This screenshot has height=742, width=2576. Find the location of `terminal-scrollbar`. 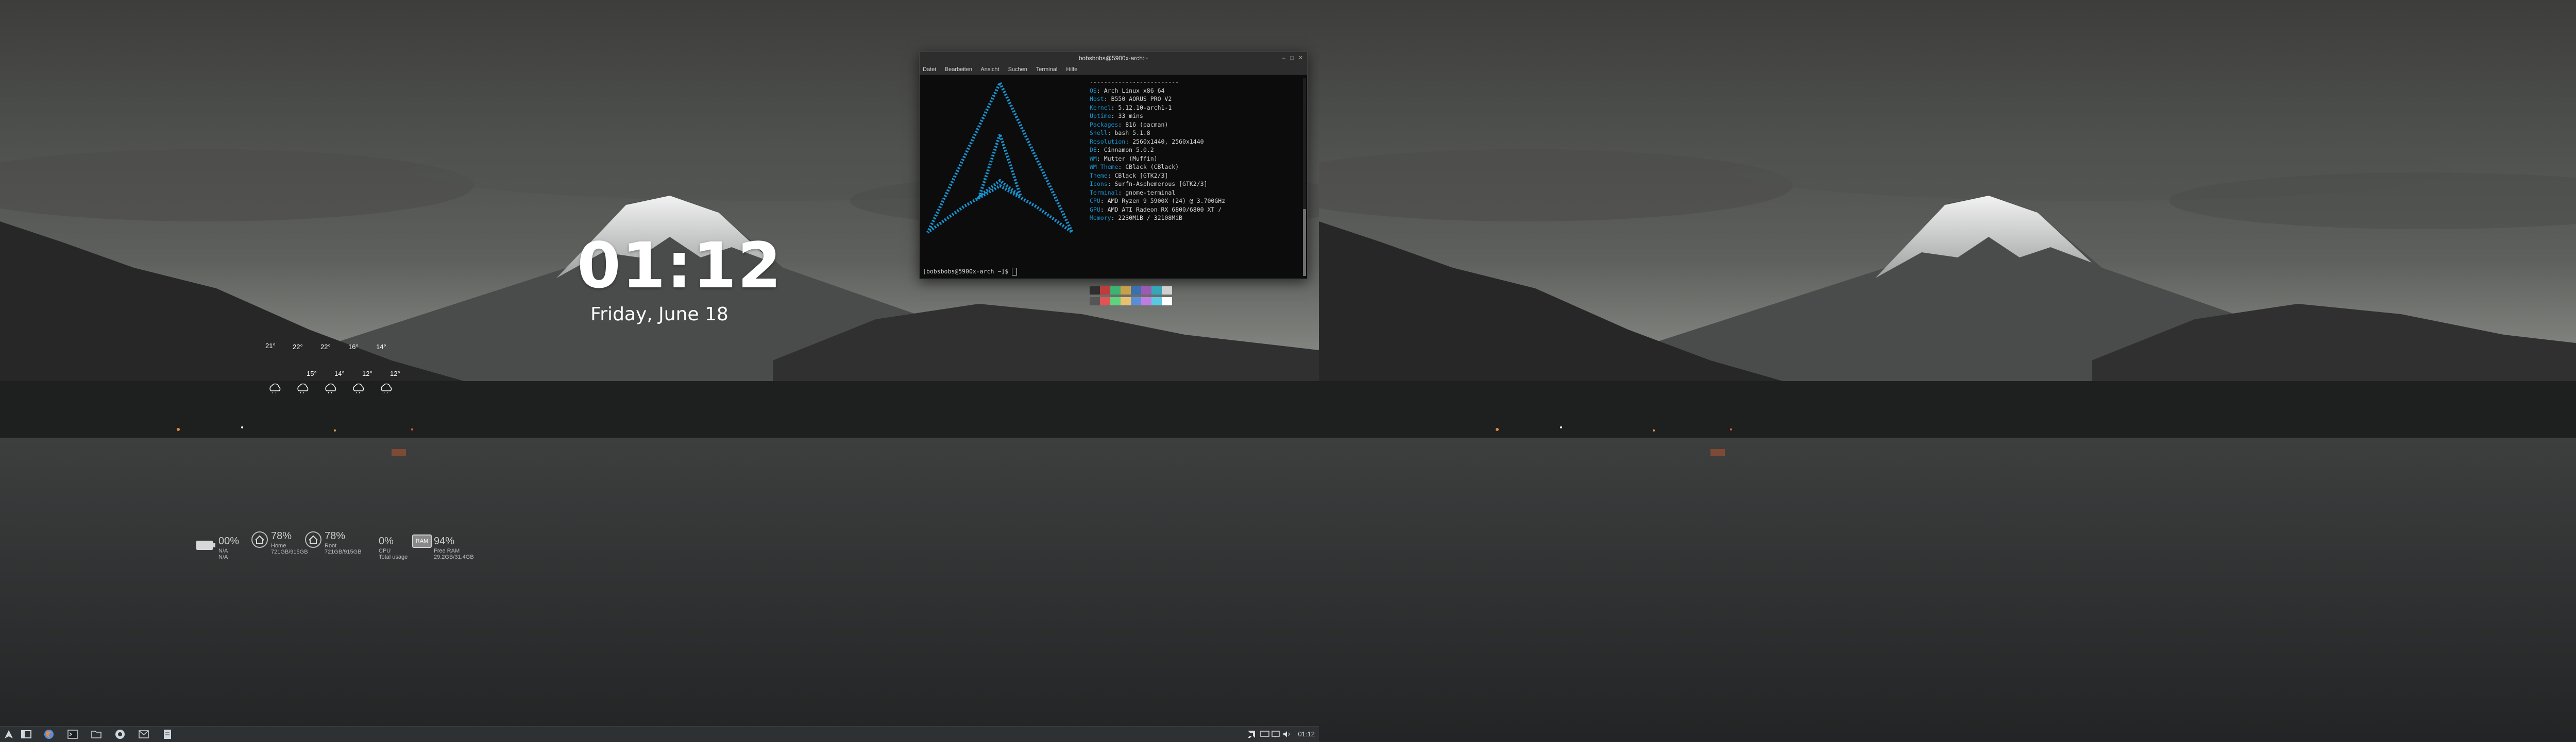

terminal-scrollbar is located at coordinates (1304, 177).